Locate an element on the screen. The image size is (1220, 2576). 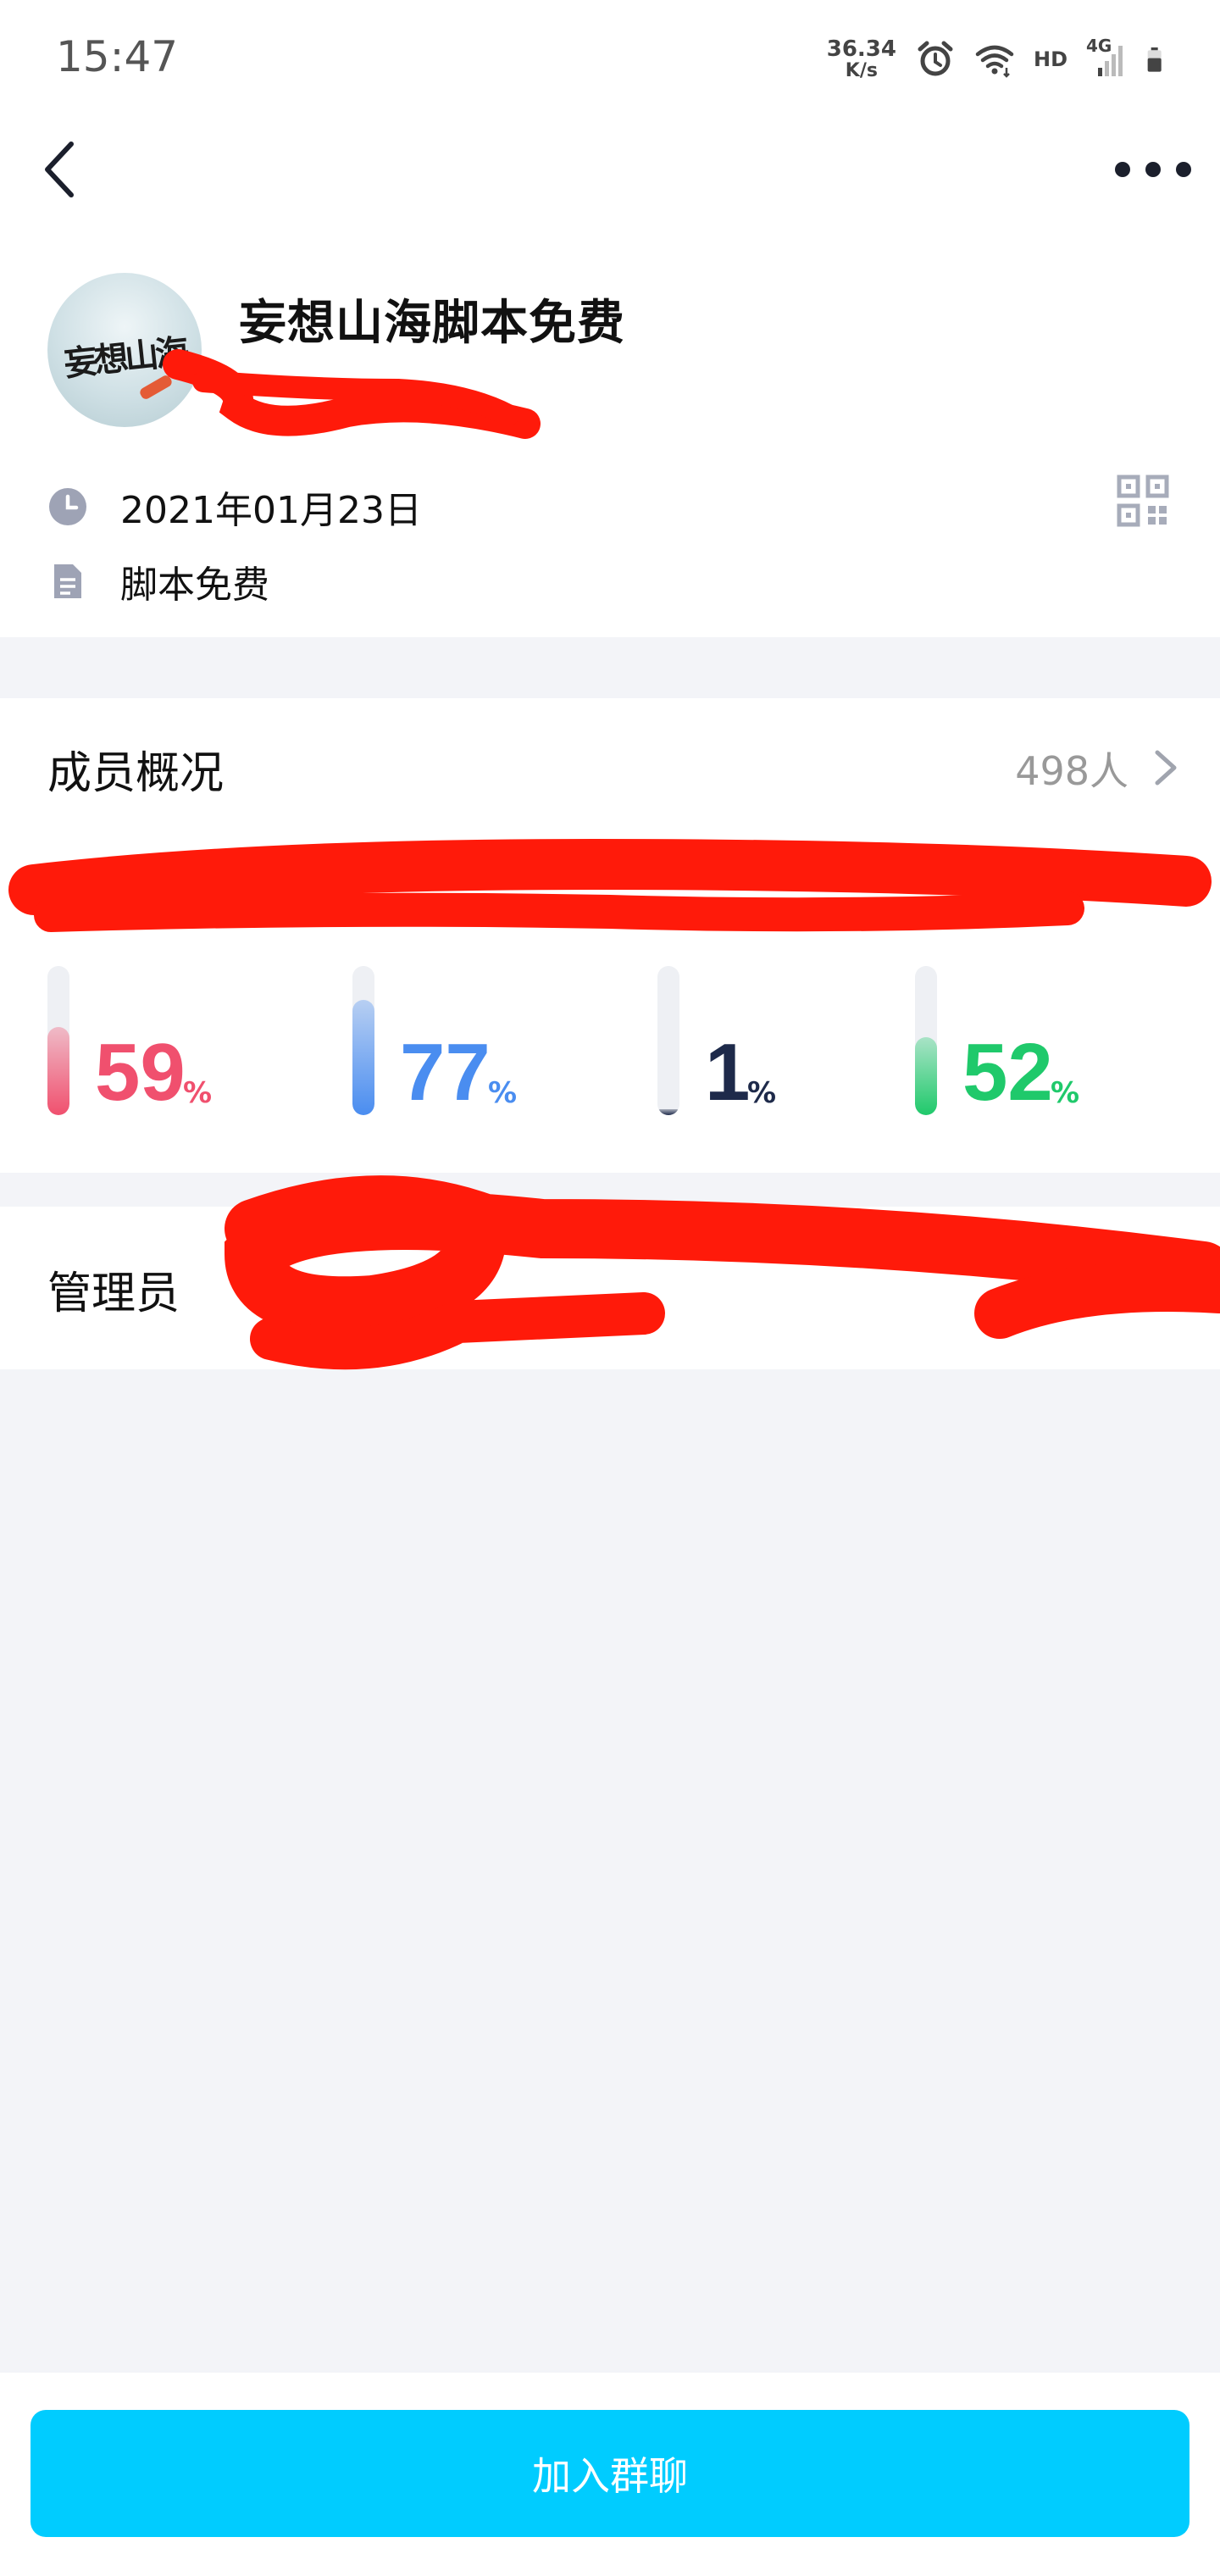
member-count: 498人 is located at coordinates (1071, 769).